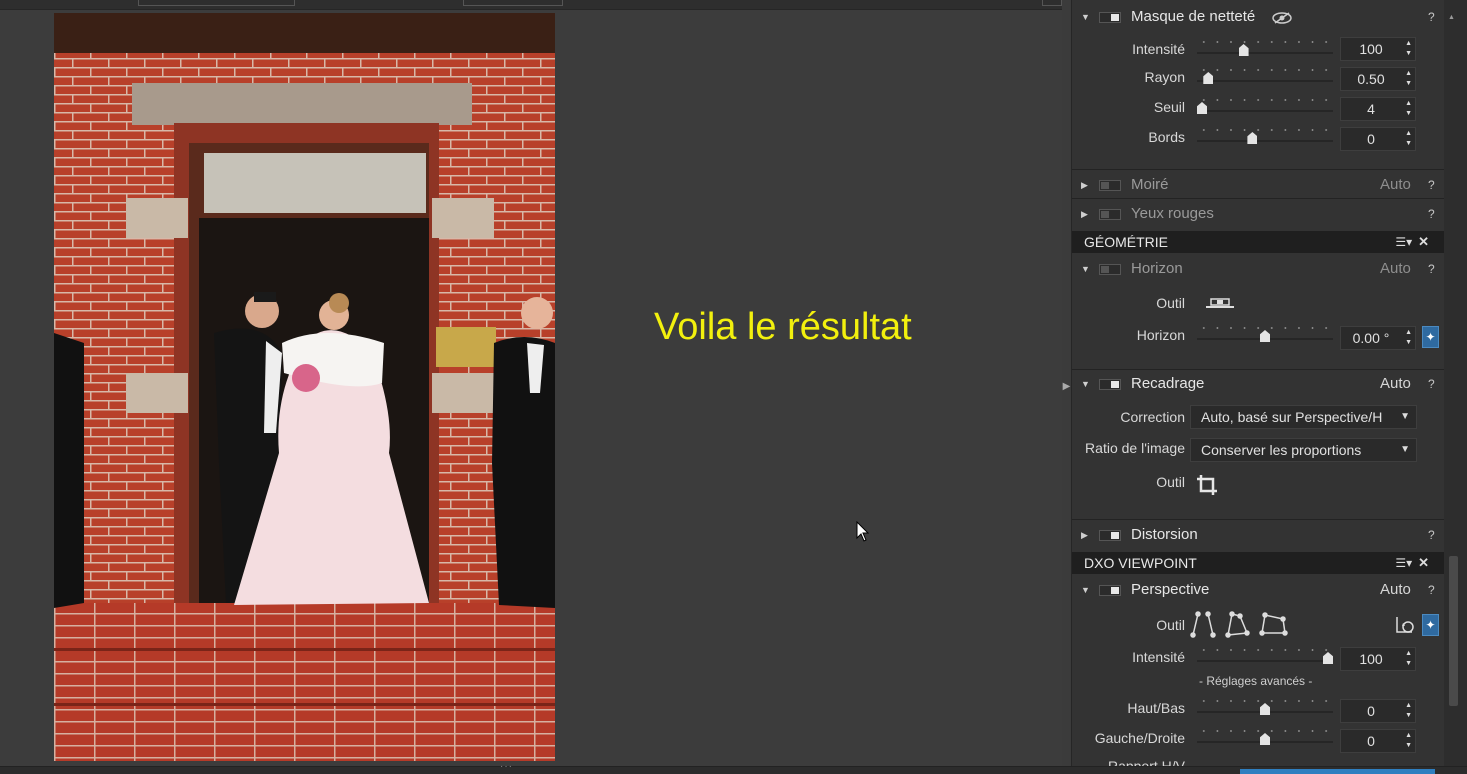 The height and width of the screenshot is (774, 1467). I want to click on correction-dropdown: Auto, basé sur Perspective/H ▼, so click(1303, 417).